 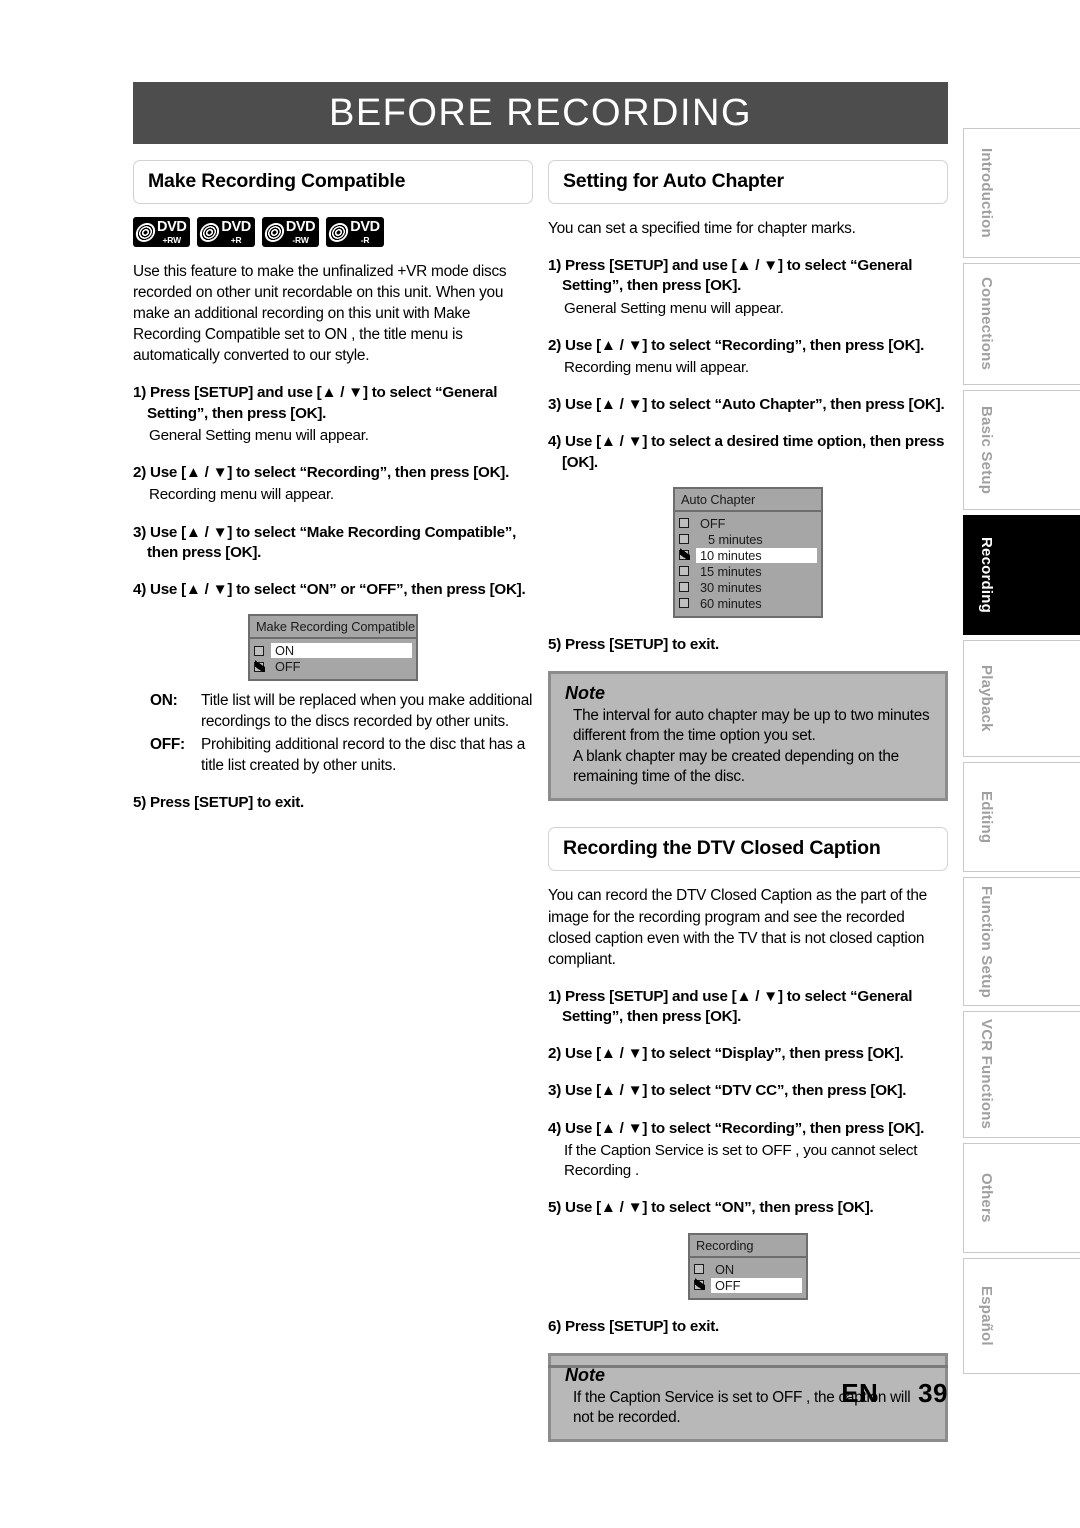 What do you see at coordinates (167, 744) in the screenshot?
I see `definition-term: OFF:` at bounding box center [167, 744].